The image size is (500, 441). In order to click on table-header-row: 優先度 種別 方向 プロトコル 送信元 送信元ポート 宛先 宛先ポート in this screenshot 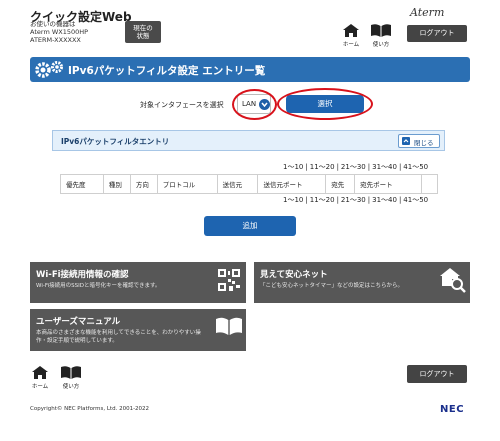, I will do `click(249, 184)`.